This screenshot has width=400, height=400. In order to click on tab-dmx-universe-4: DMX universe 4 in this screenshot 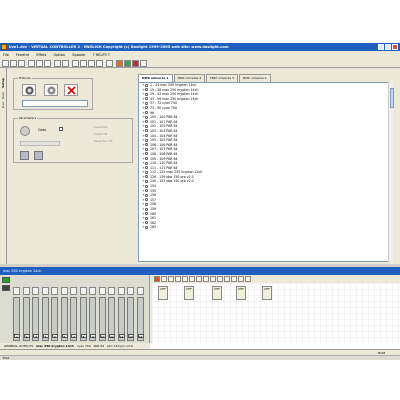, I will do `click(254, 78)`.